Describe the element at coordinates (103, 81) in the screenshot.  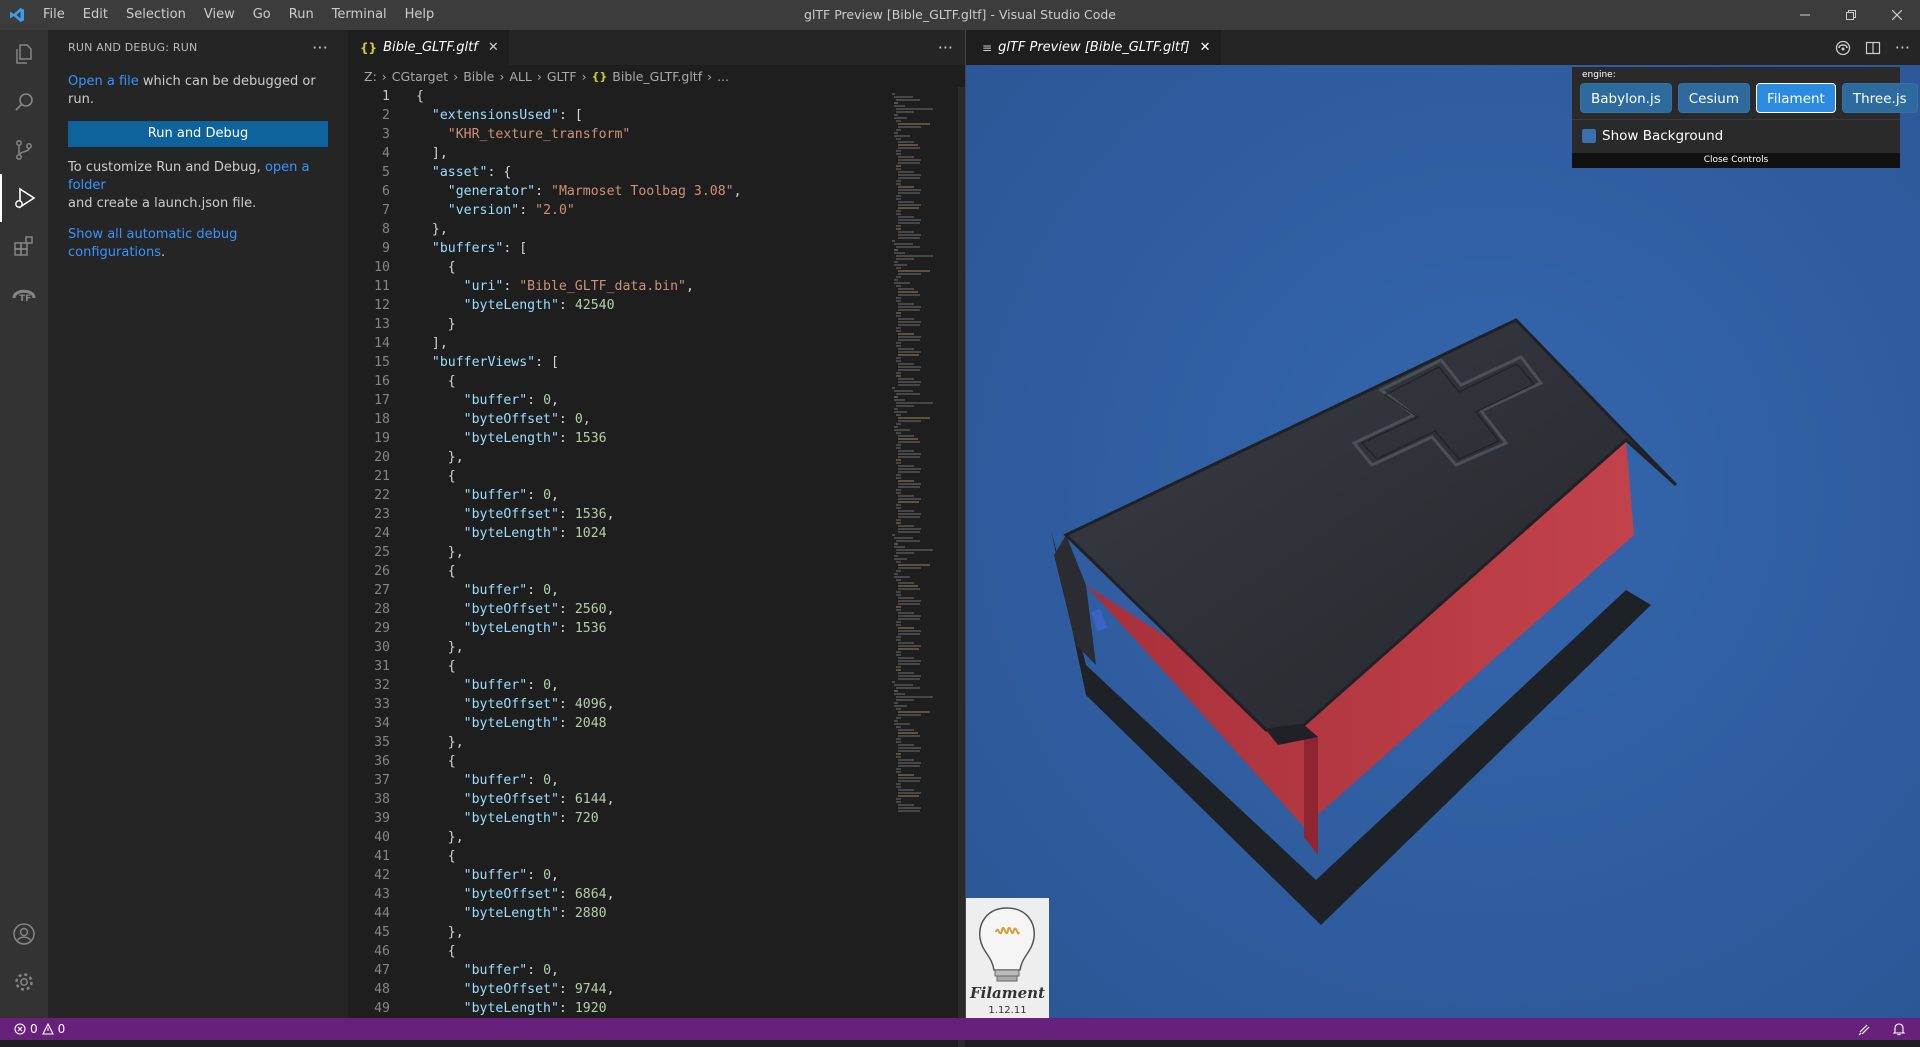
I see `open-file-link: Open a file` at that location.